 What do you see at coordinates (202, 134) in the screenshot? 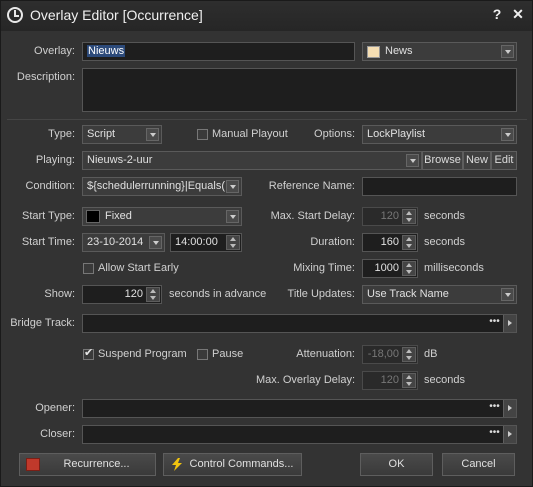
I see `manual-playout-checkbox` at bounding box center [202, 134].